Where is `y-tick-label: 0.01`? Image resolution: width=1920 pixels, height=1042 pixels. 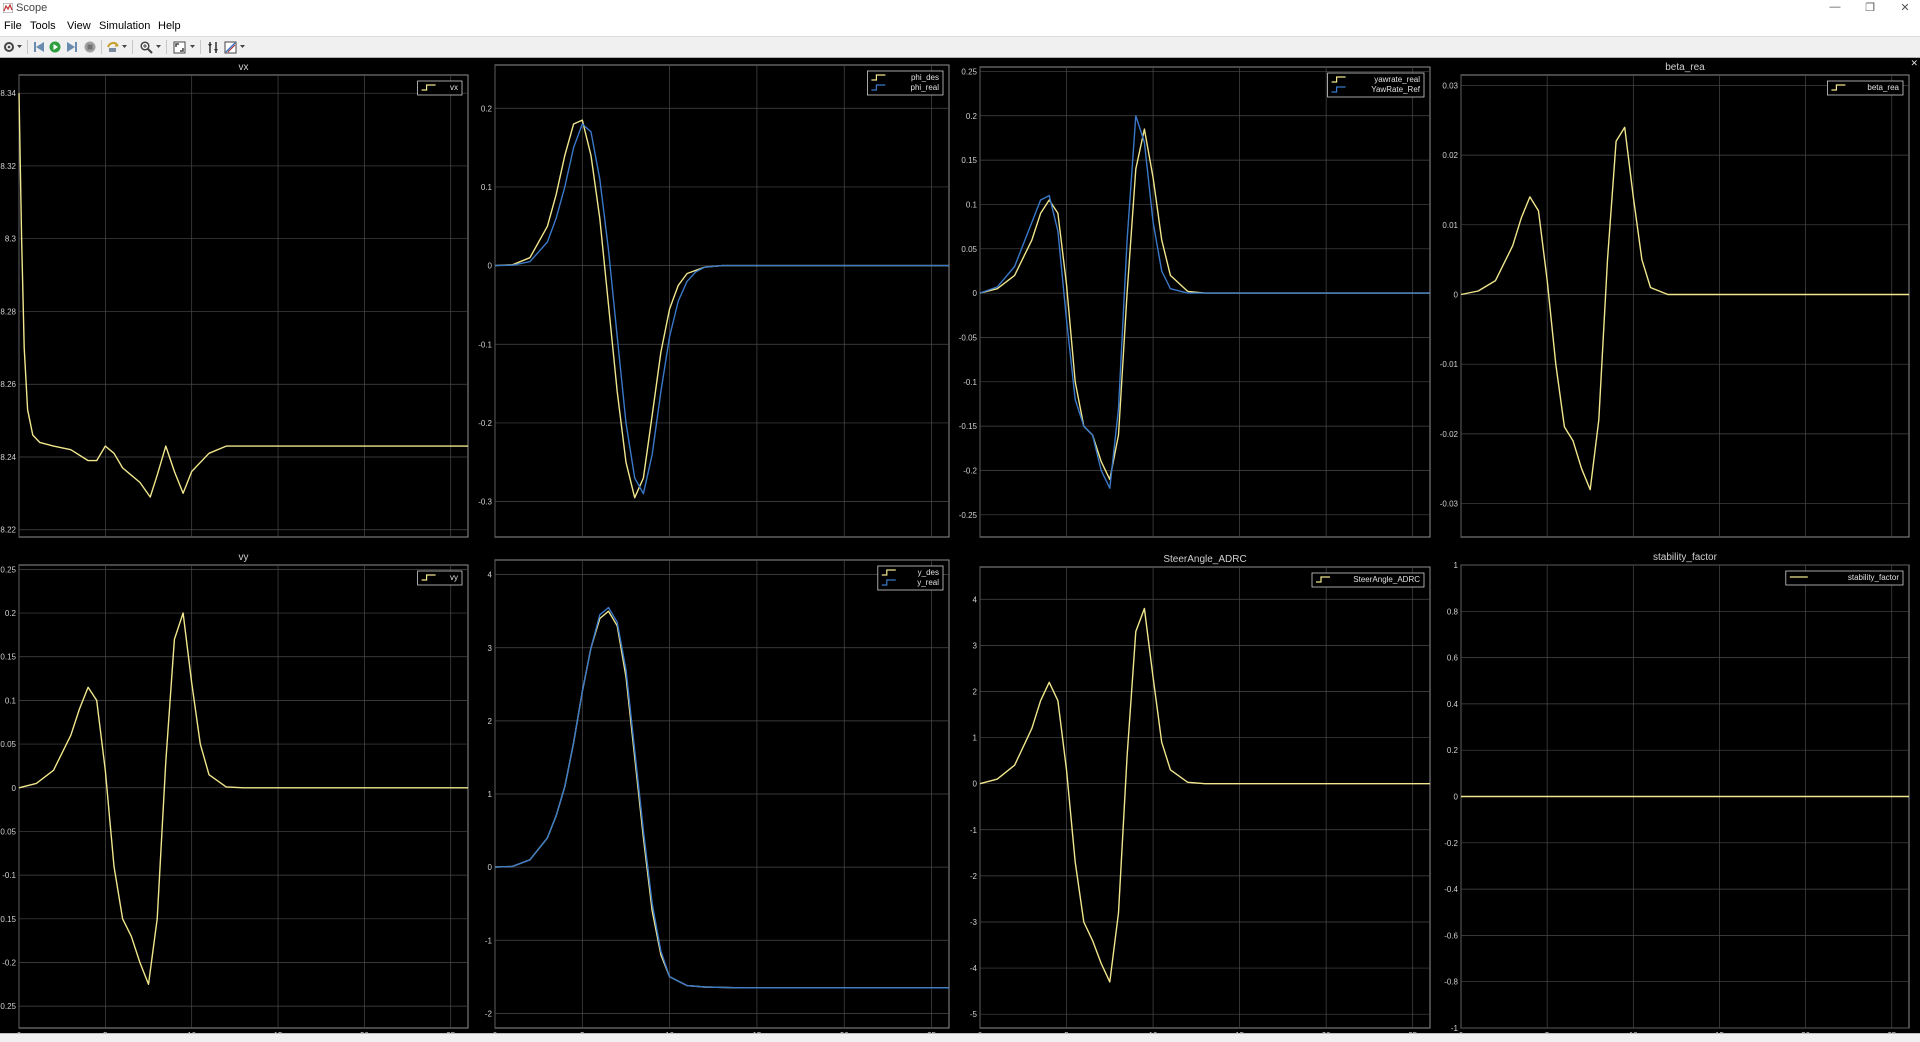
y-tick-label: 0.01 is located at coordinates (1450, 225).